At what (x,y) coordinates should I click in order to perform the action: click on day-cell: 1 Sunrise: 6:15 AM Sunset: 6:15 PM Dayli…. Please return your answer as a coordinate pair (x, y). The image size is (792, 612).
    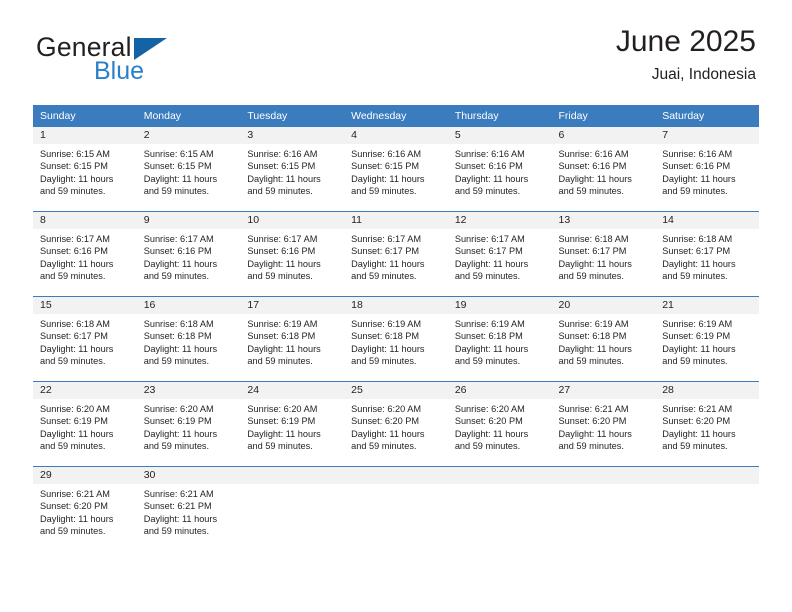
    Looking at the image, I should click on (85, 169).